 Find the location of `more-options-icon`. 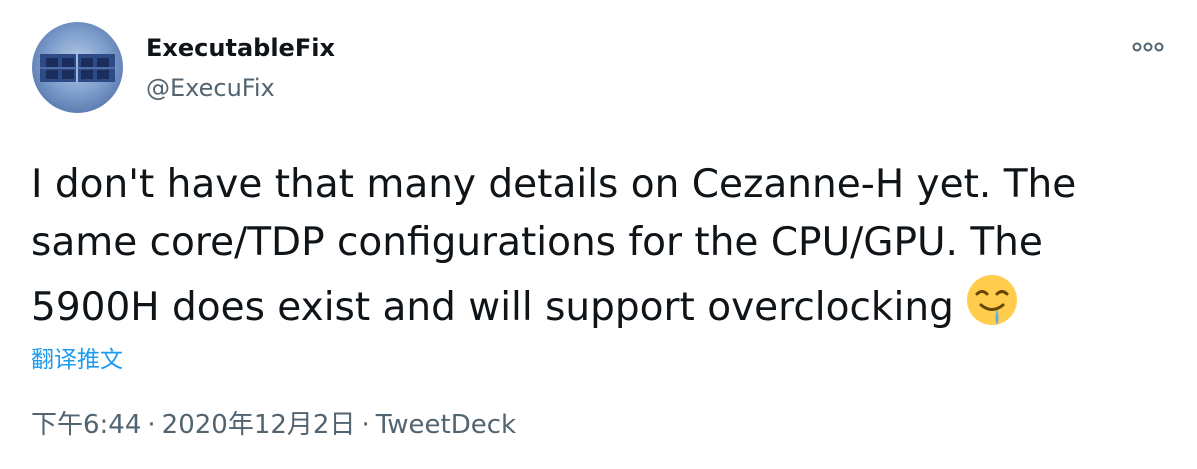

more-options-icon is located at coordinates (1148, 47).